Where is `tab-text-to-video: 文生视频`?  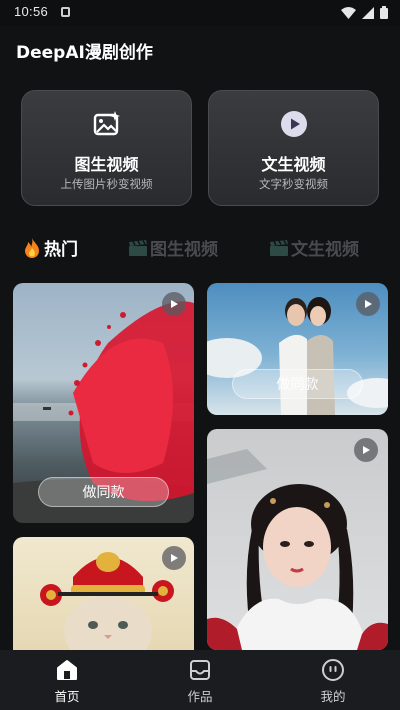 tab-text-to-video: 文生视频 is located at coordinates (314, 247).